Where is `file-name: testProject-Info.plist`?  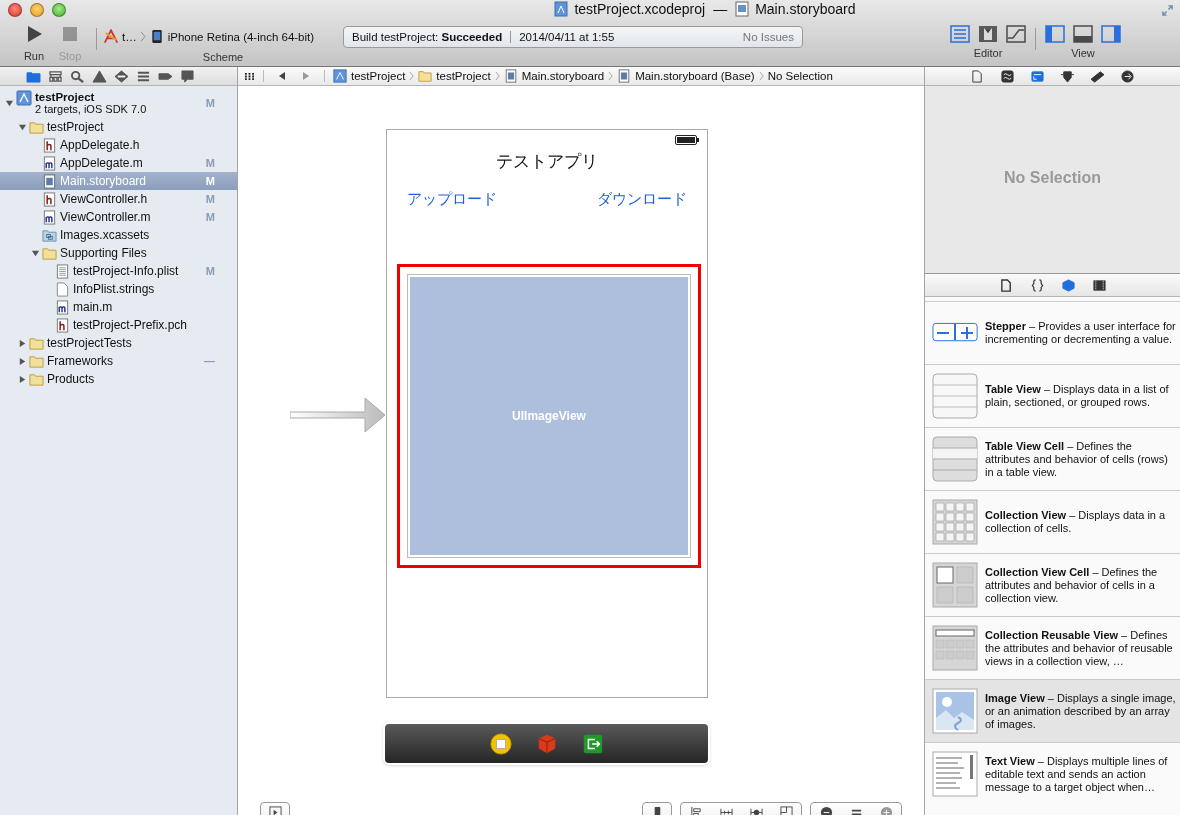 file-name: testProject-Info.plist is located at coordinates (126, 271).